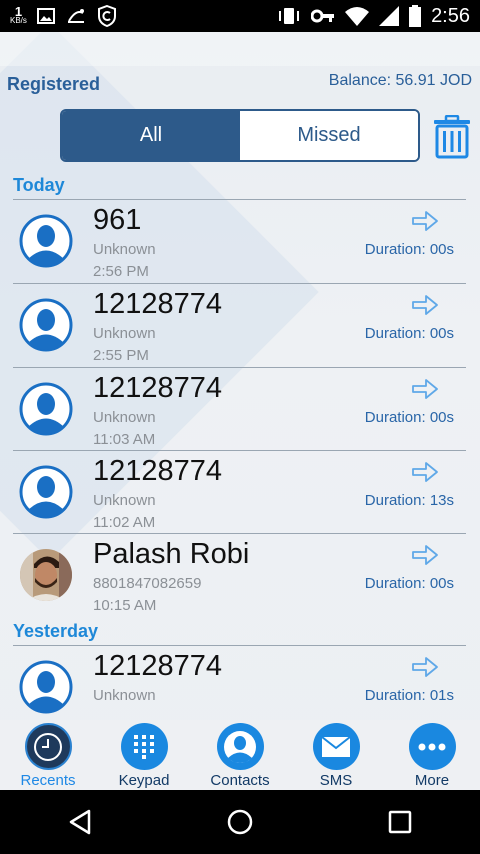 The height and width of the screenshot is (854, 480). Describe the element at coordinates (409, 695) in the screenshot. I see `call-duration: Duration: 01s` at that location.